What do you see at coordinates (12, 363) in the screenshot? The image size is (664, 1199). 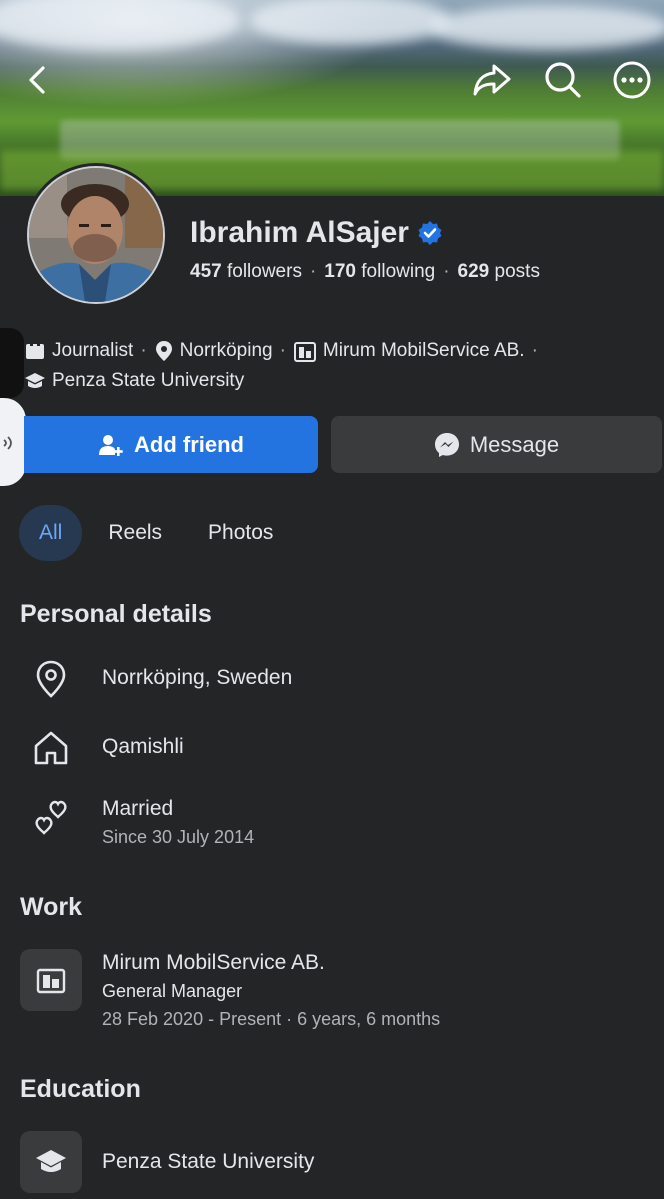 I see `edge-overlay` at bounding box center [12, 363].